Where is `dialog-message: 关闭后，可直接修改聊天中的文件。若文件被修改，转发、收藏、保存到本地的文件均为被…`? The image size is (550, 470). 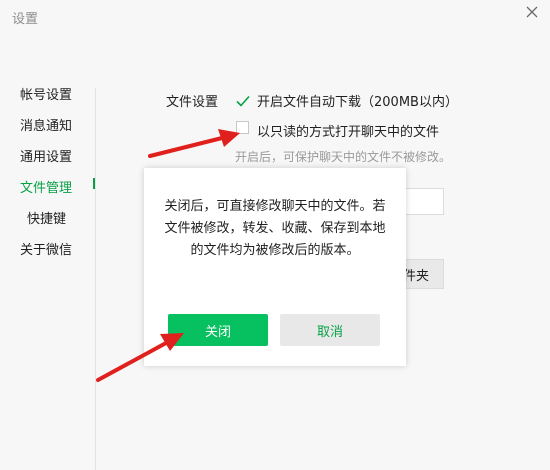 dialog-message: 关闭后，可直接修改聊天中的文件。若文件被修改，转发、收藏、保存到本地的文件均为被… is located at coordinates (275, 228).